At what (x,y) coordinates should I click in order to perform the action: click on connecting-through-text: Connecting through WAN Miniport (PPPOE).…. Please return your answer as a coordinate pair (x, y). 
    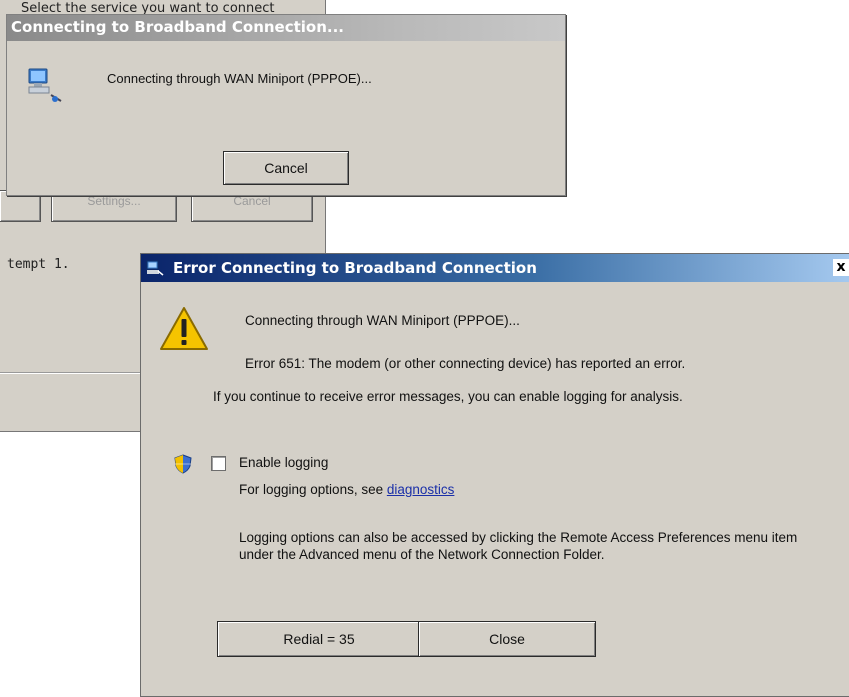
    Looking at the image, I should click on (382, 320).